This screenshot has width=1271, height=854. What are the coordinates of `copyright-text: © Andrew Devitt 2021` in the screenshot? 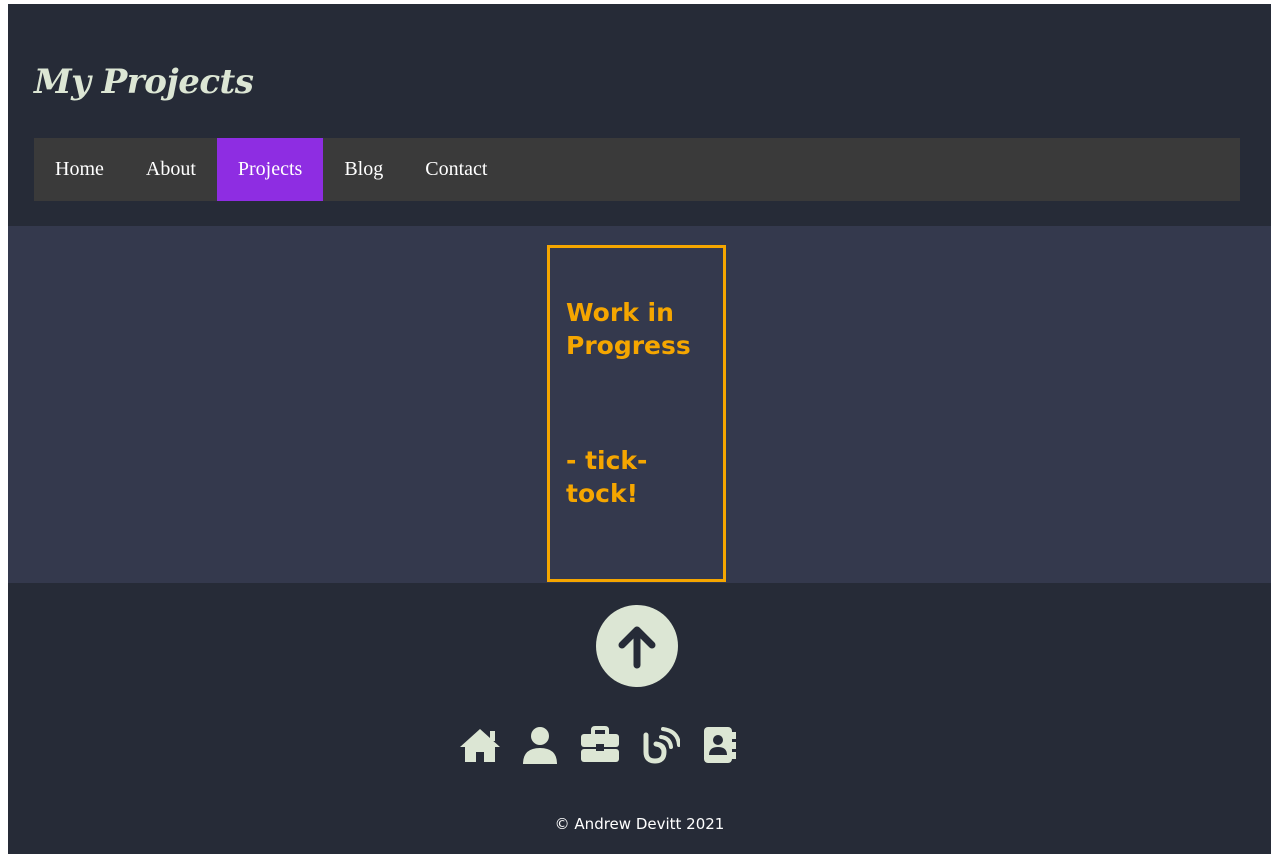 It's located at (639, 824).